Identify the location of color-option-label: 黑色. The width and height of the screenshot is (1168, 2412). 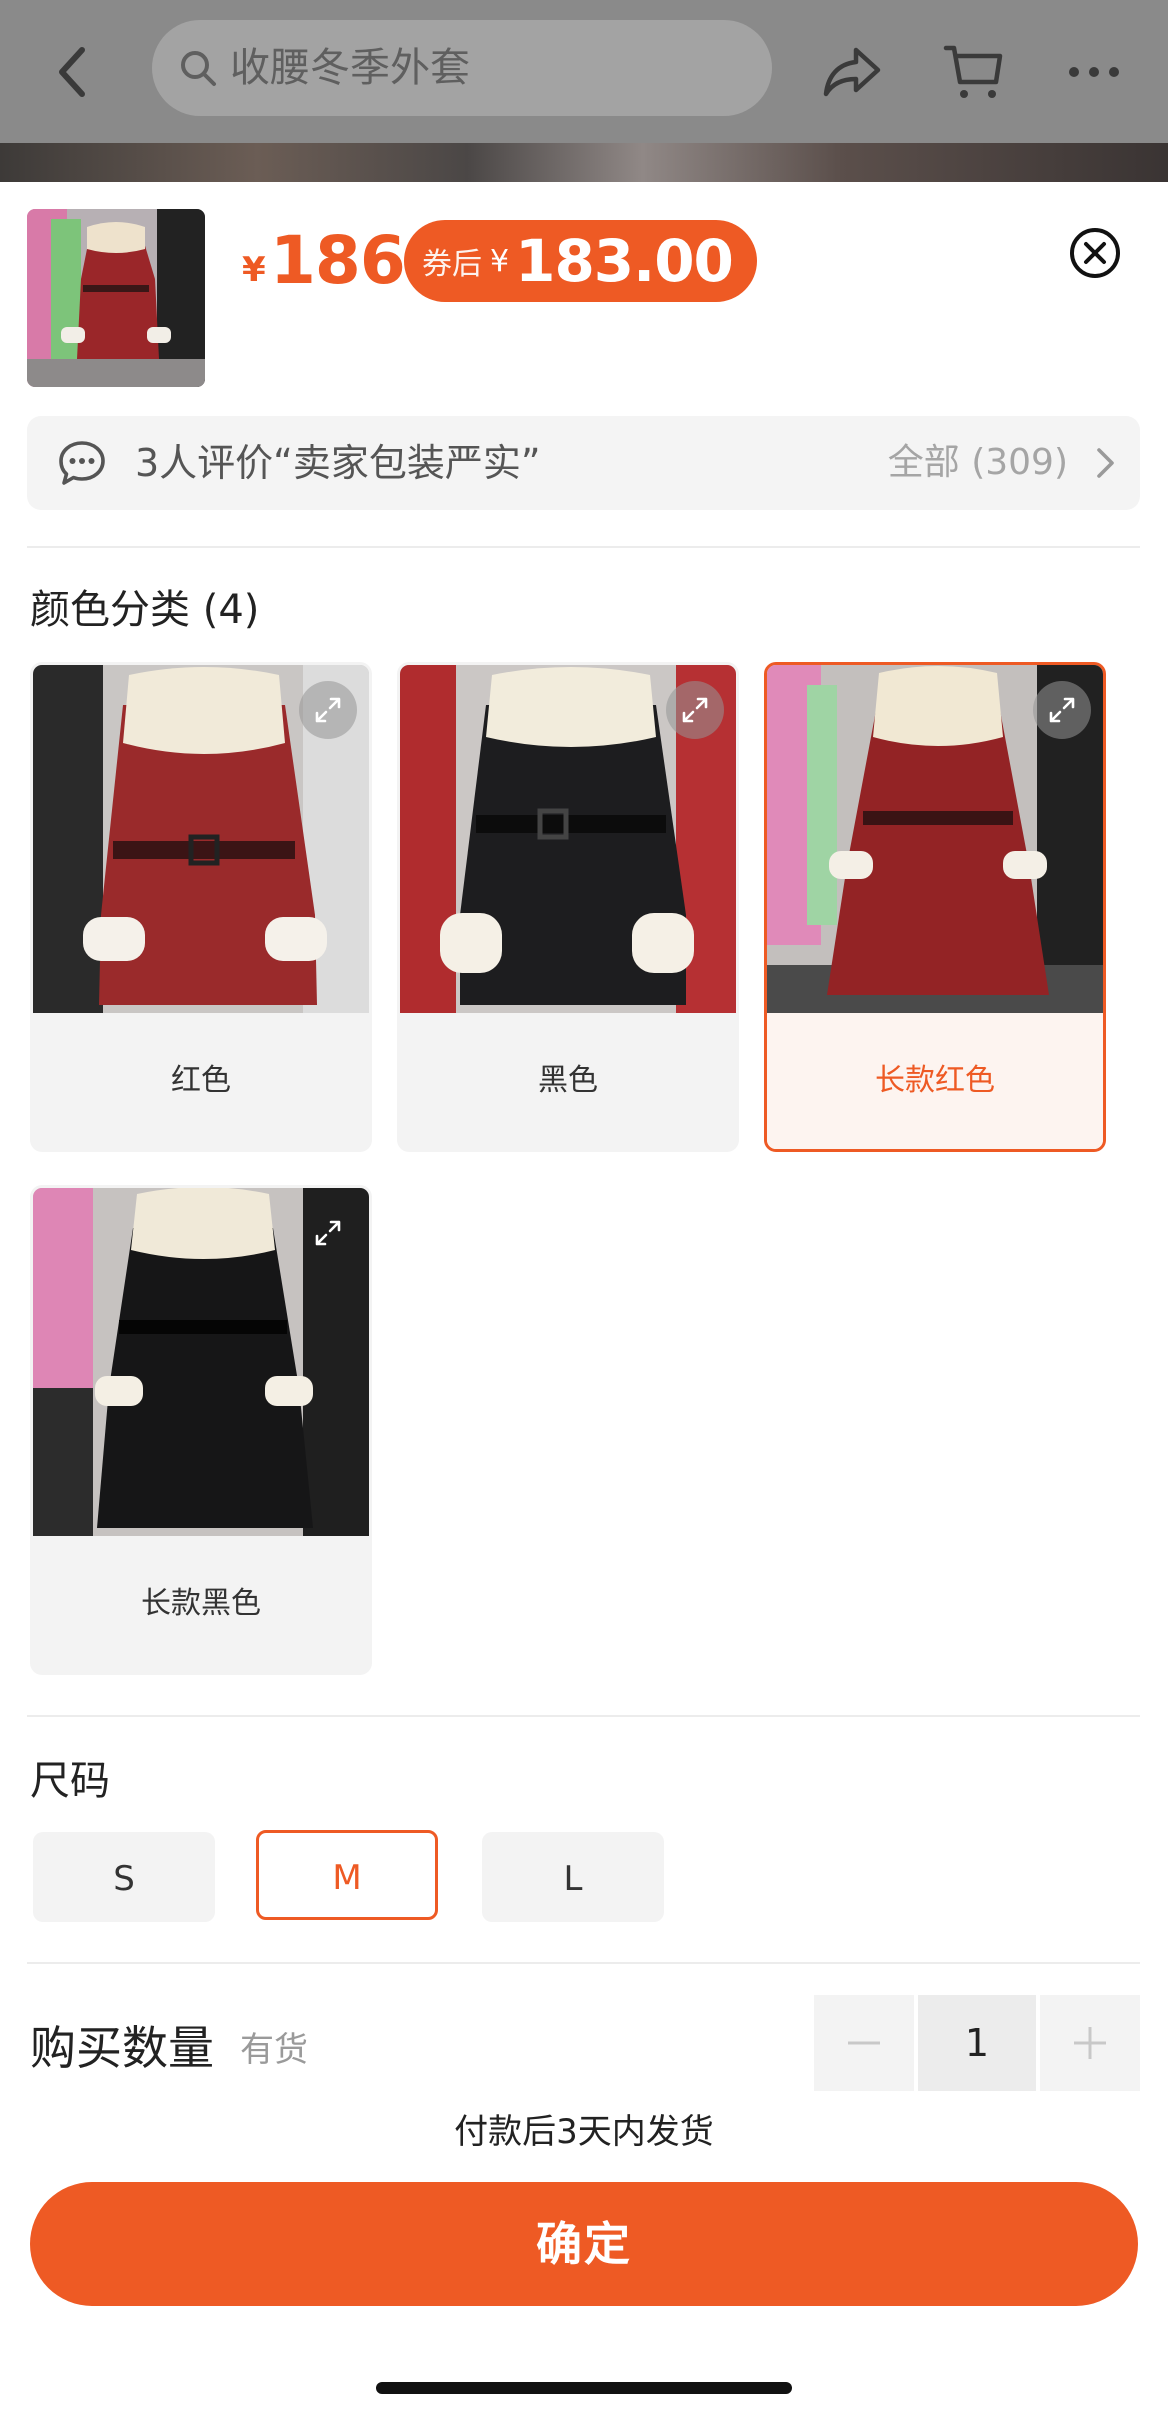
(568, 1081).